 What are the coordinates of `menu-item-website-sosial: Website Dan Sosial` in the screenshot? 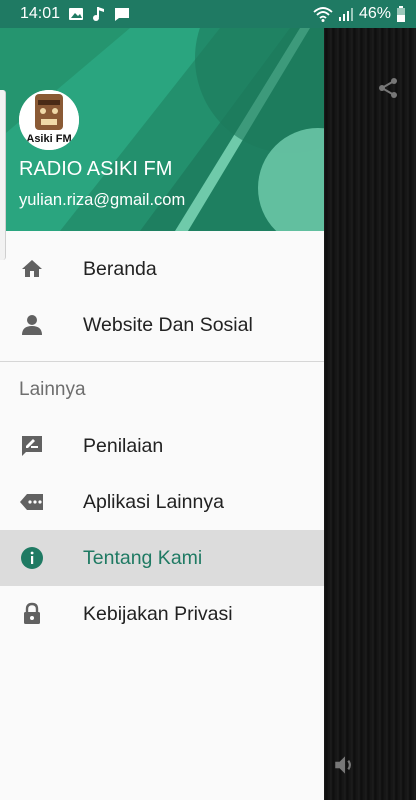 It's located at (162, 325).